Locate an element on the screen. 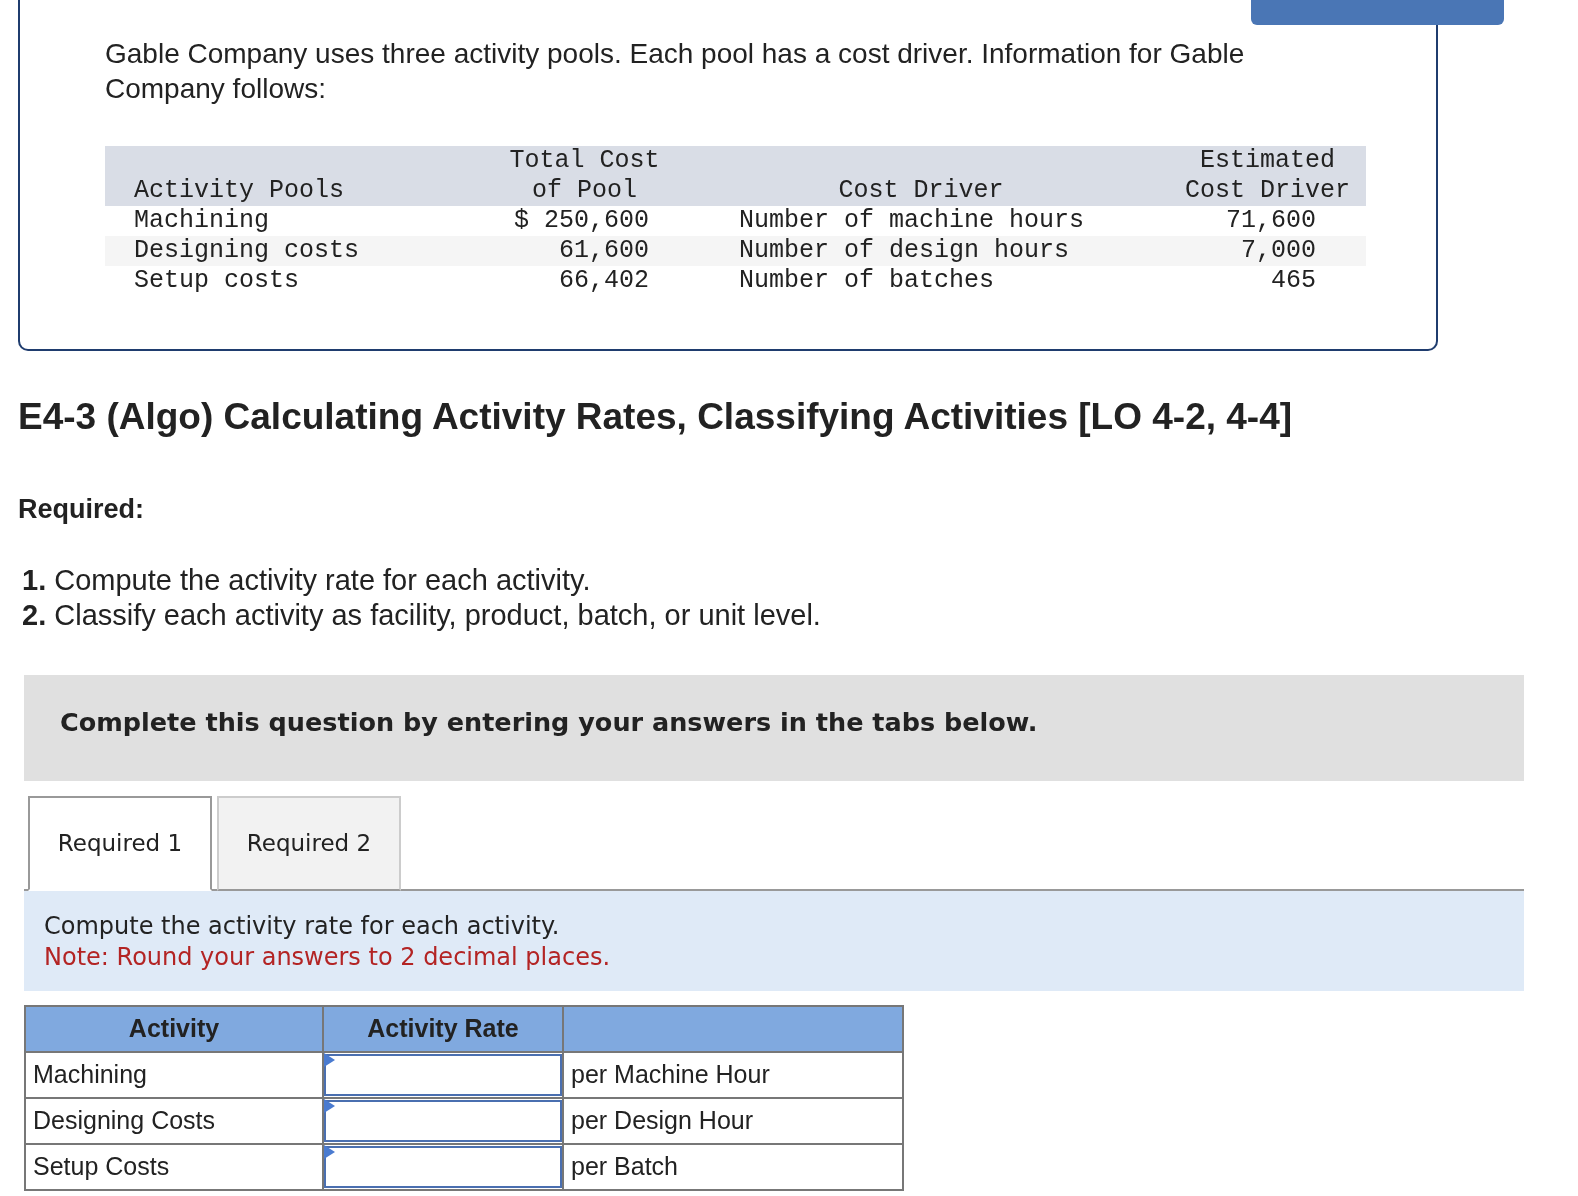 This screenshot has height=1196, width=1578. tab: Required 2 is located at coordinates (309, 843).